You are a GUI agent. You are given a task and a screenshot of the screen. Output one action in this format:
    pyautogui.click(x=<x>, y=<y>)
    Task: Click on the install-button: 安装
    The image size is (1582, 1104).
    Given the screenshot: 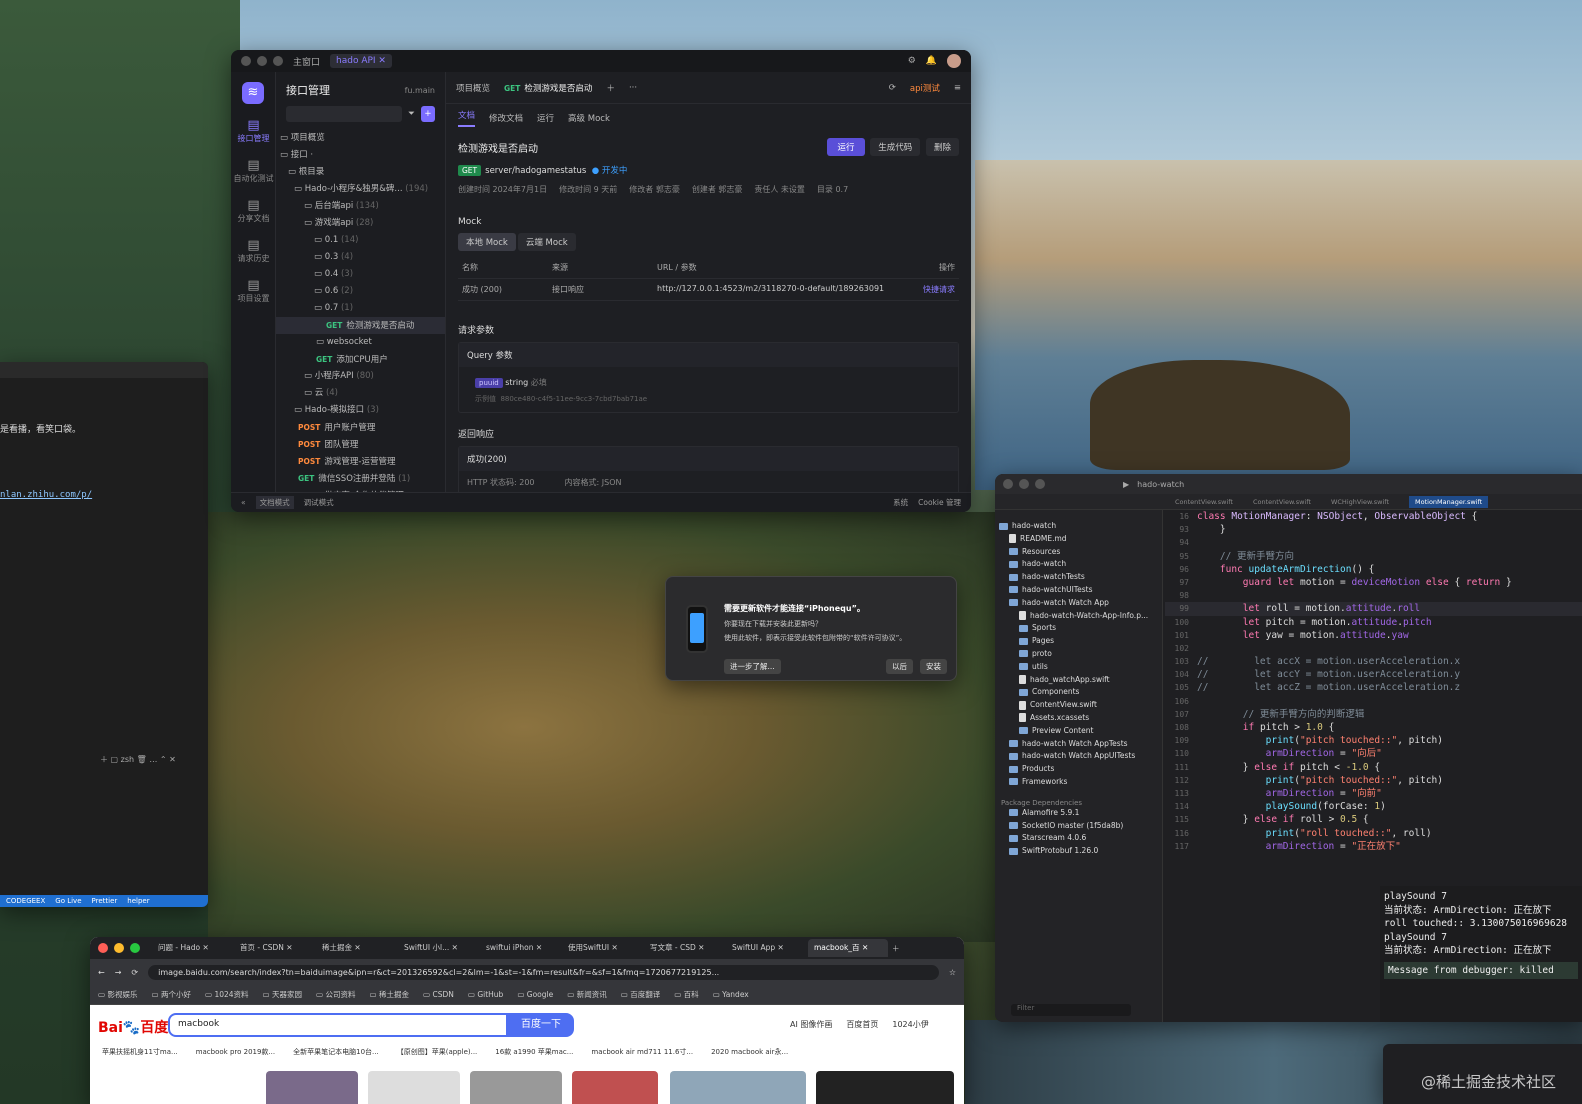 What is the action you would take?
    pyautogui.click(x=933, y=666)
    